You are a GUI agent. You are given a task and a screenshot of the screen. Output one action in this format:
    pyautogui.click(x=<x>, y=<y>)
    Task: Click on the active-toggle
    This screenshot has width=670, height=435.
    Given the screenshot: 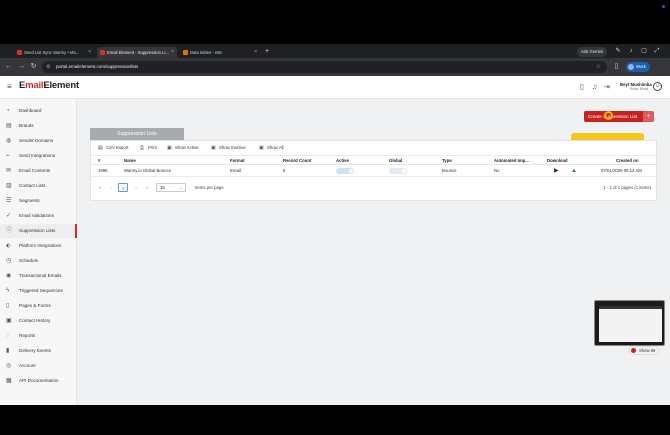 What is the action you would take?
    pyautogui.click(x=345, y=171)
    